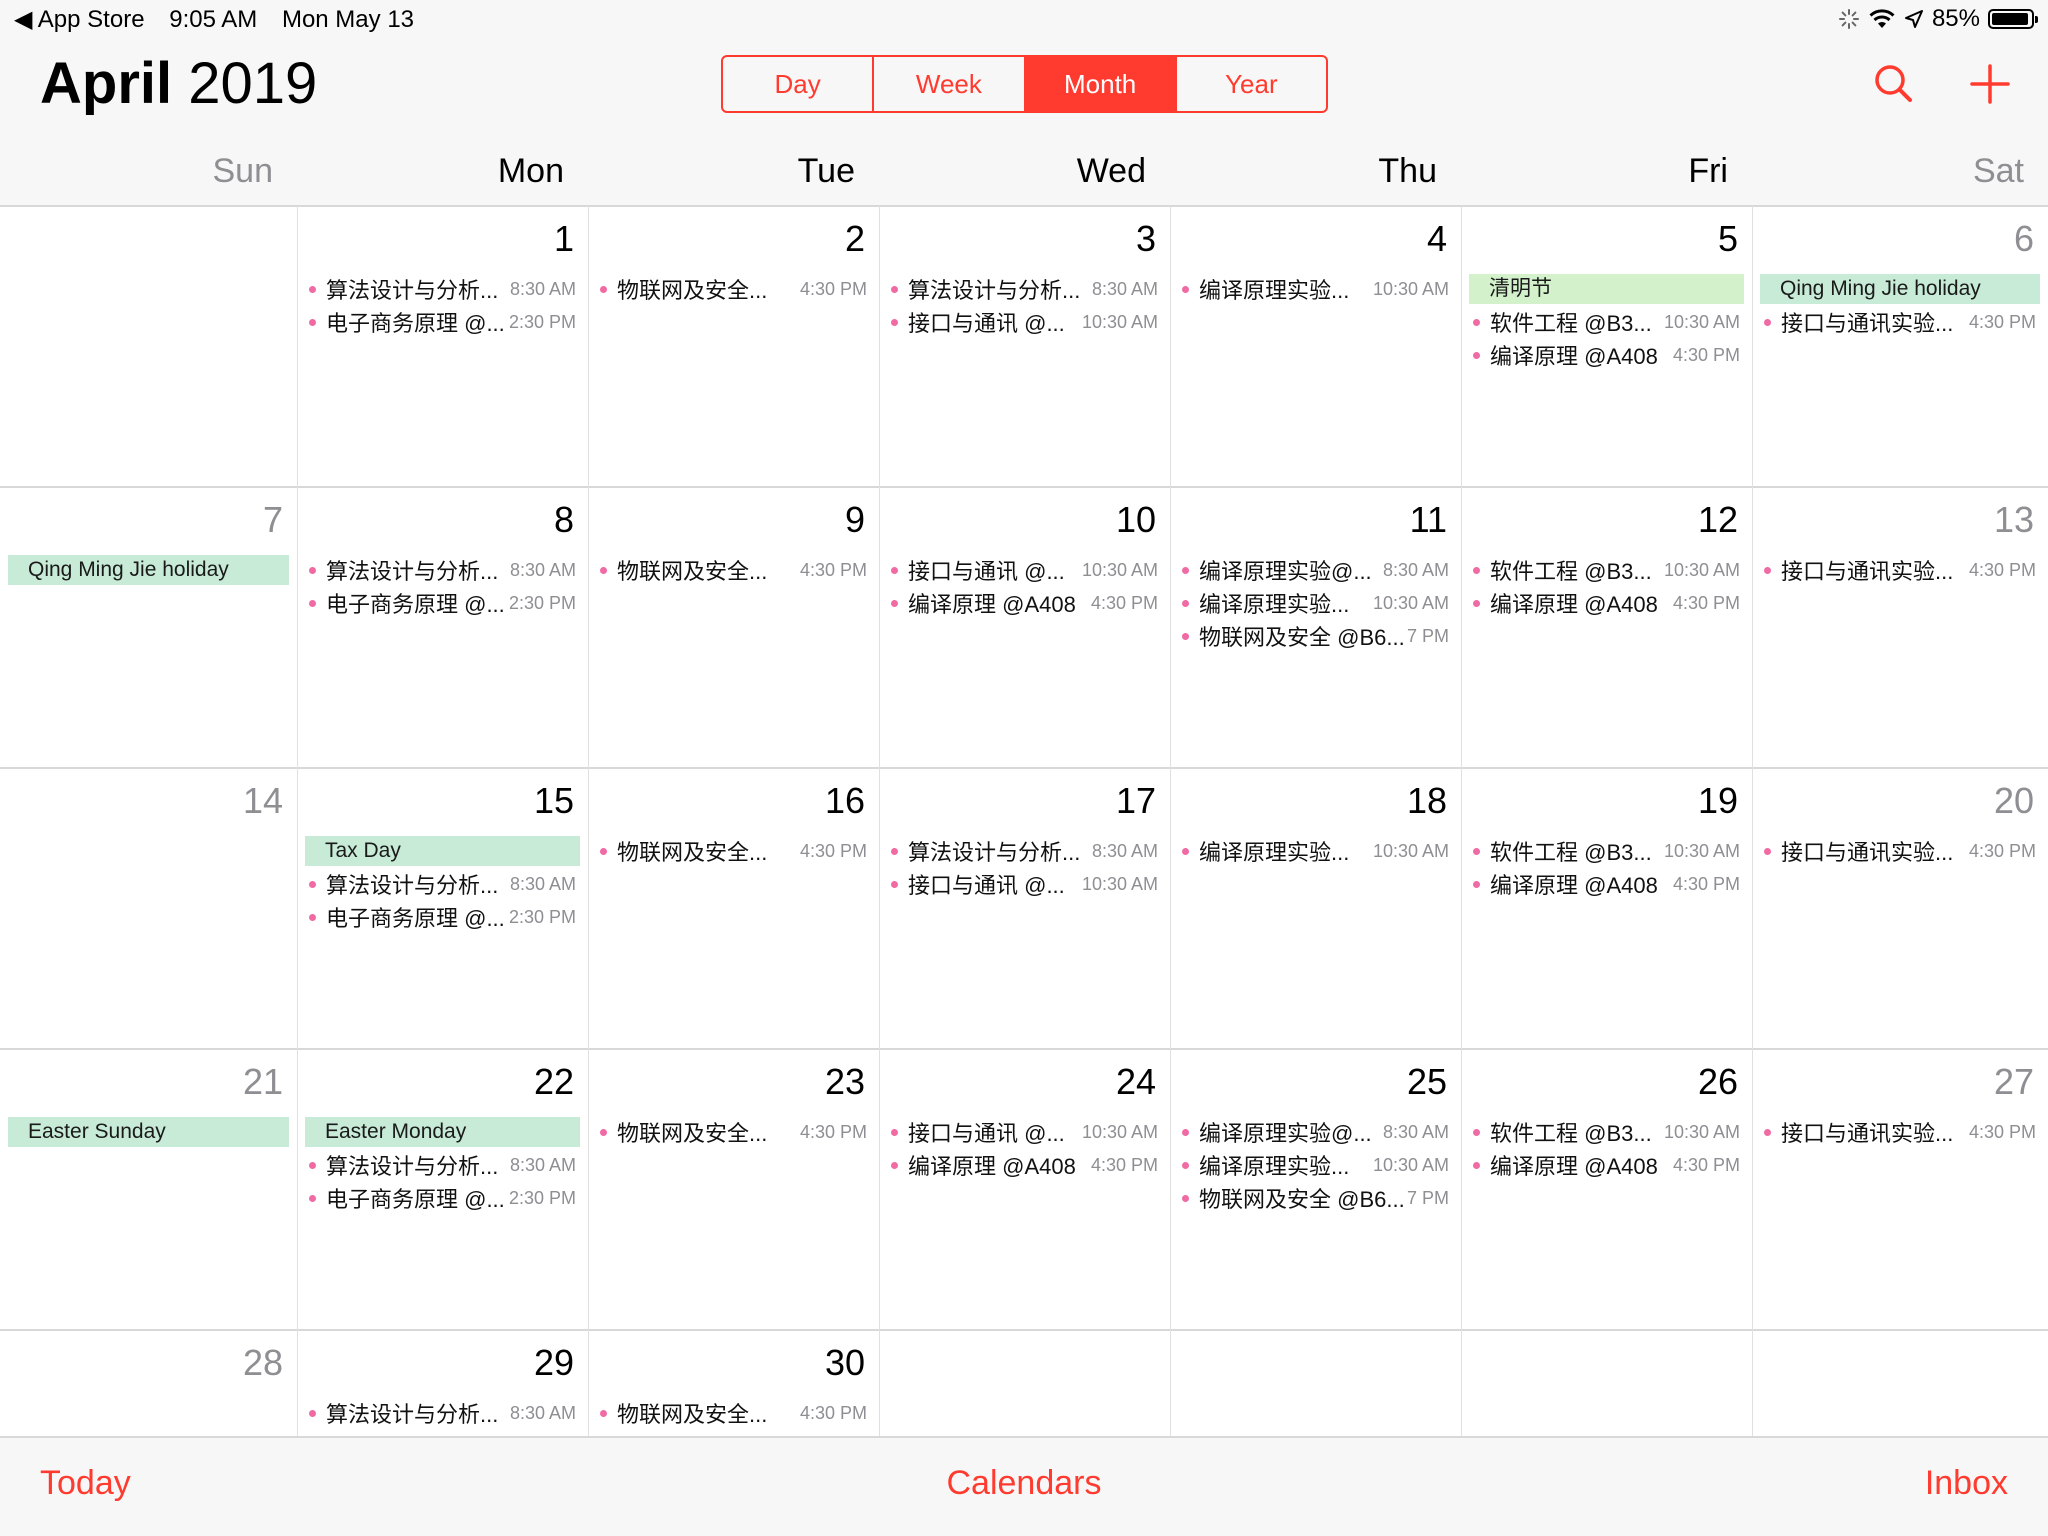 This screenshot has height=1536, width=2048. What do you see at coordinates (1894, 84) in the screenshot?
I see `search-button` at bounding box center [1894, 84].